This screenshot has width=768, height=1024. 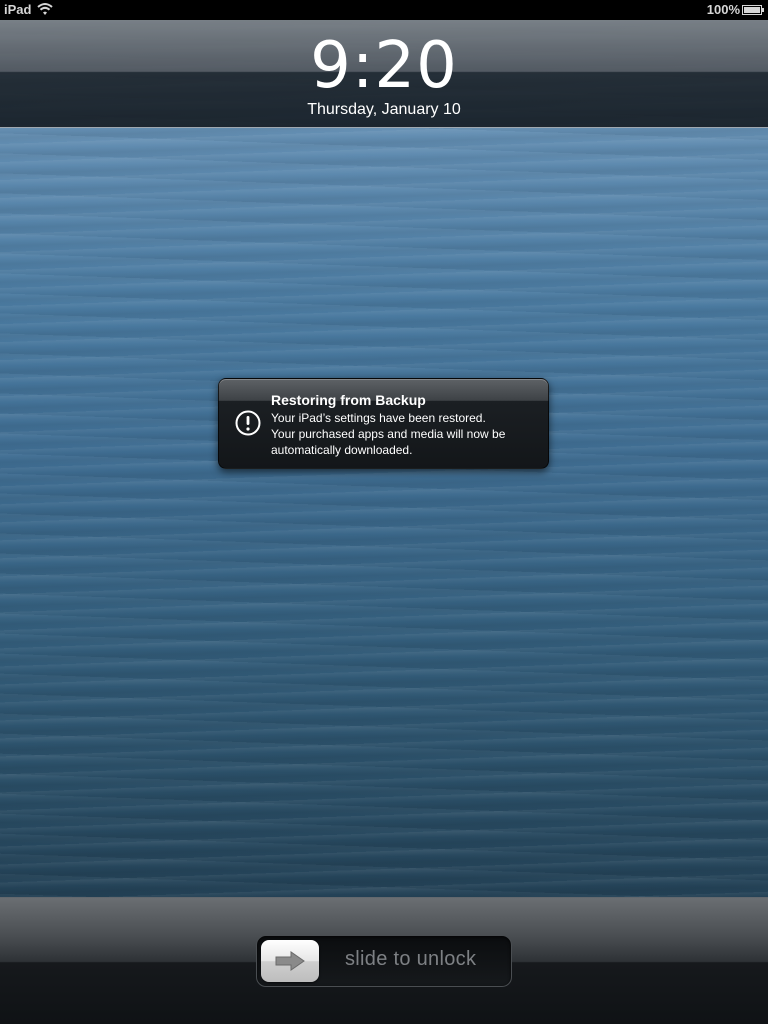 I want to click on battery-percent: 100%, so click(x=723, y=9).